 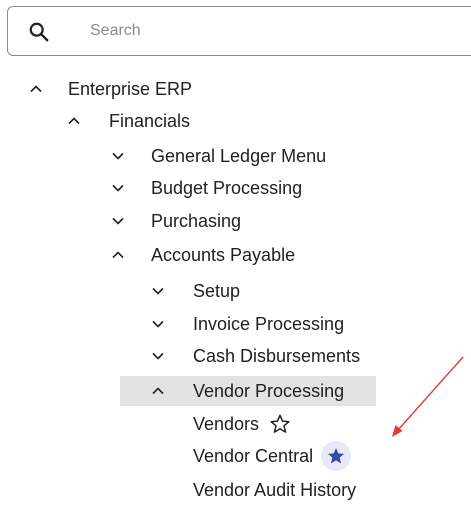 I want to click on tree-item-purchasing: Purchasing, so click(x=120, y=221).